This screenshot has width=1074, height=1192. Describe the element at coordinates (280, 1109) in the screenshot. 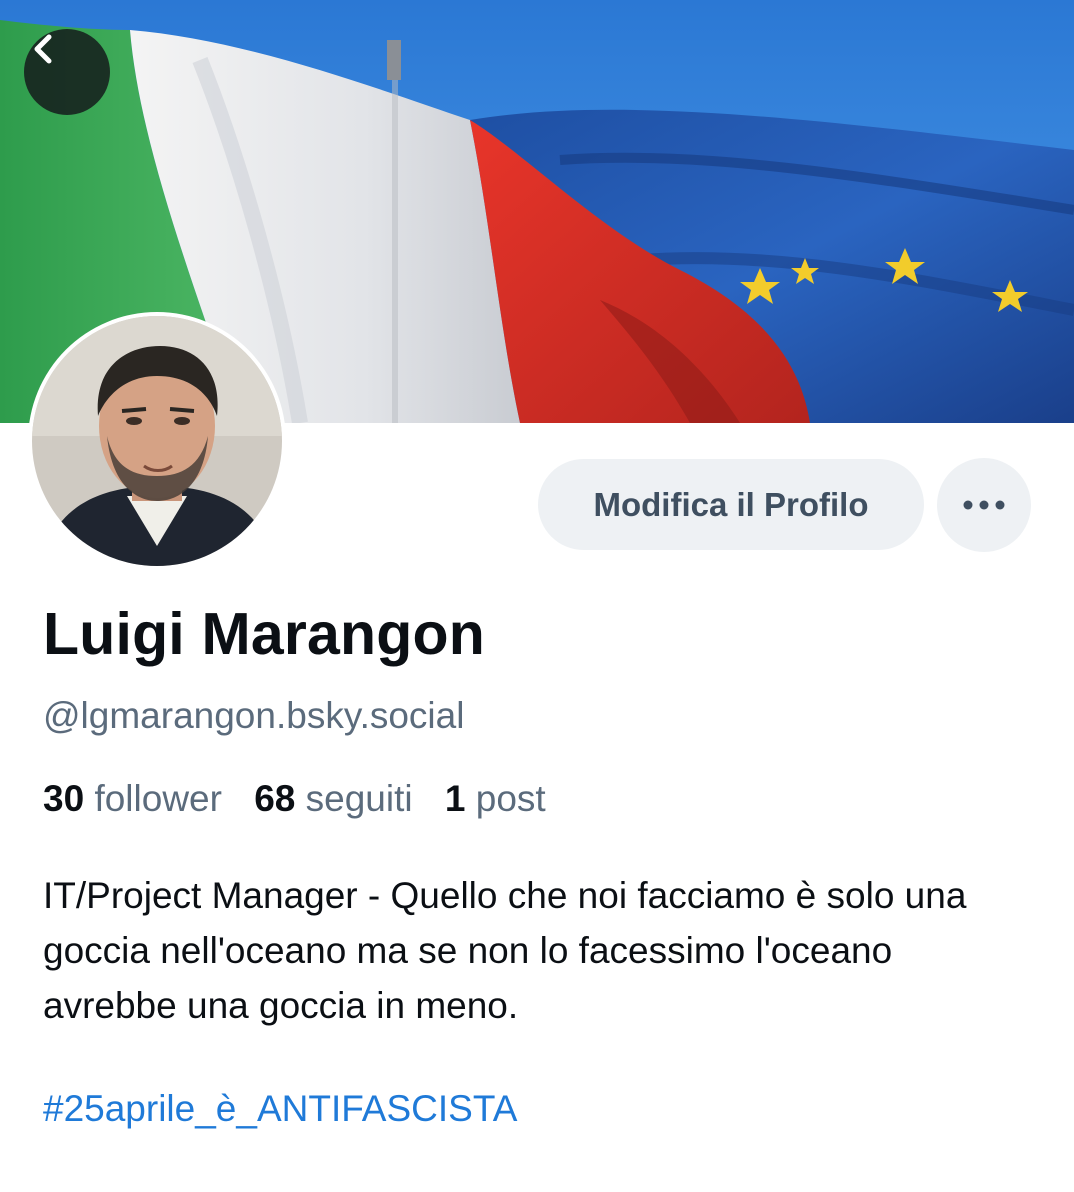

I see `bio-hashtag-link: #25aprile_è_ANTIFASCISTA` at that location.